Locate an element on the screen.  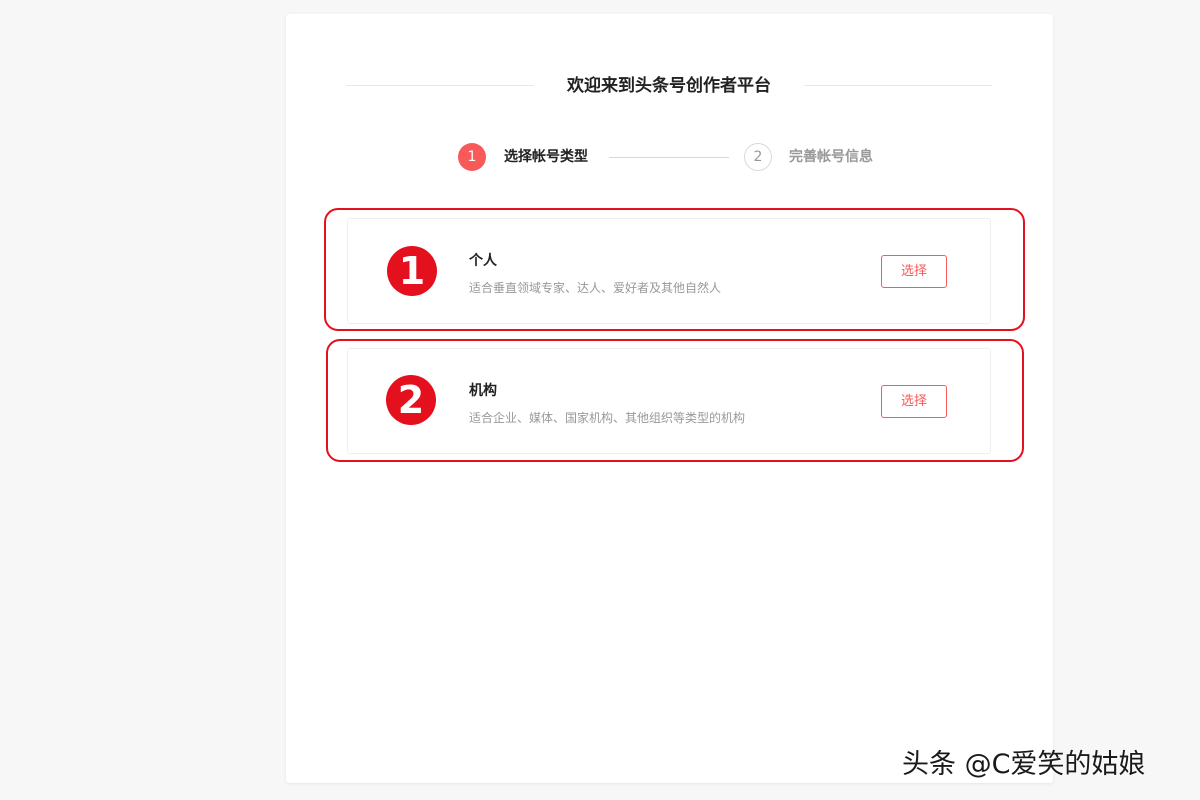
step-1-indicator: 1 is located at coordinates (472, 157).